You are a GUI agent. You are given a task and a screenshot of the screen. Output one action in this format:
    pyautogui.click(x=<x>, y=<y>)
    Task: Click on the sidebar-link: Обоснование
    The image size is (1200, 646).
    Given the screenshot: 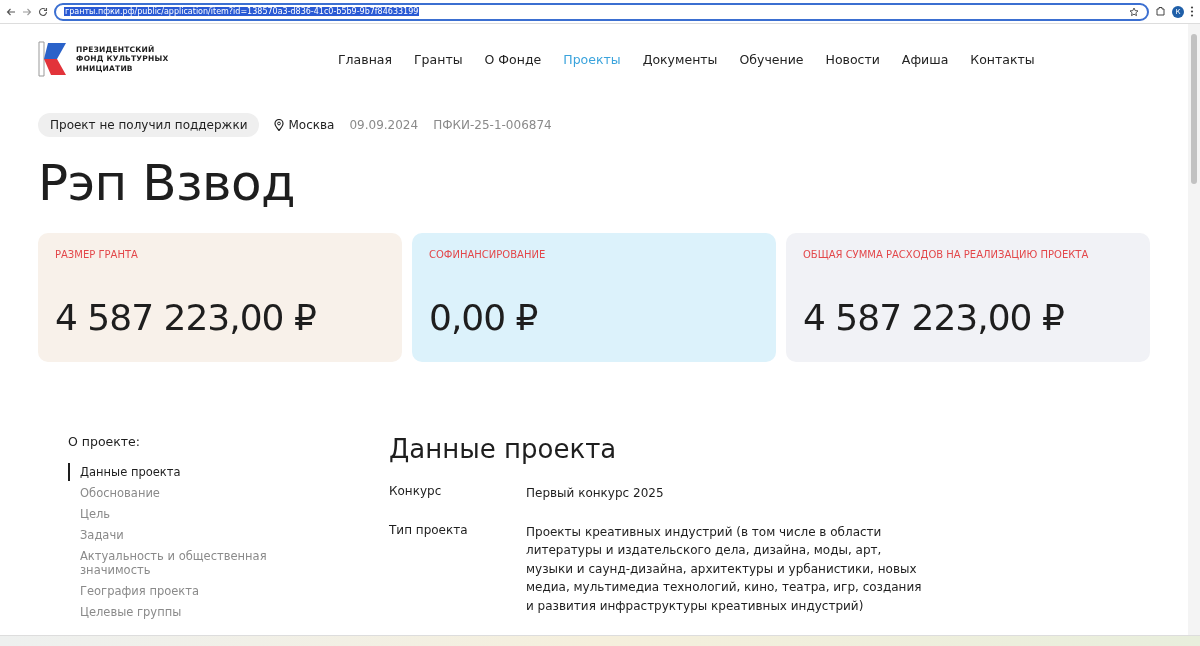 What is the action you would take?
    pyautogui.click(x=169, y=493)
    